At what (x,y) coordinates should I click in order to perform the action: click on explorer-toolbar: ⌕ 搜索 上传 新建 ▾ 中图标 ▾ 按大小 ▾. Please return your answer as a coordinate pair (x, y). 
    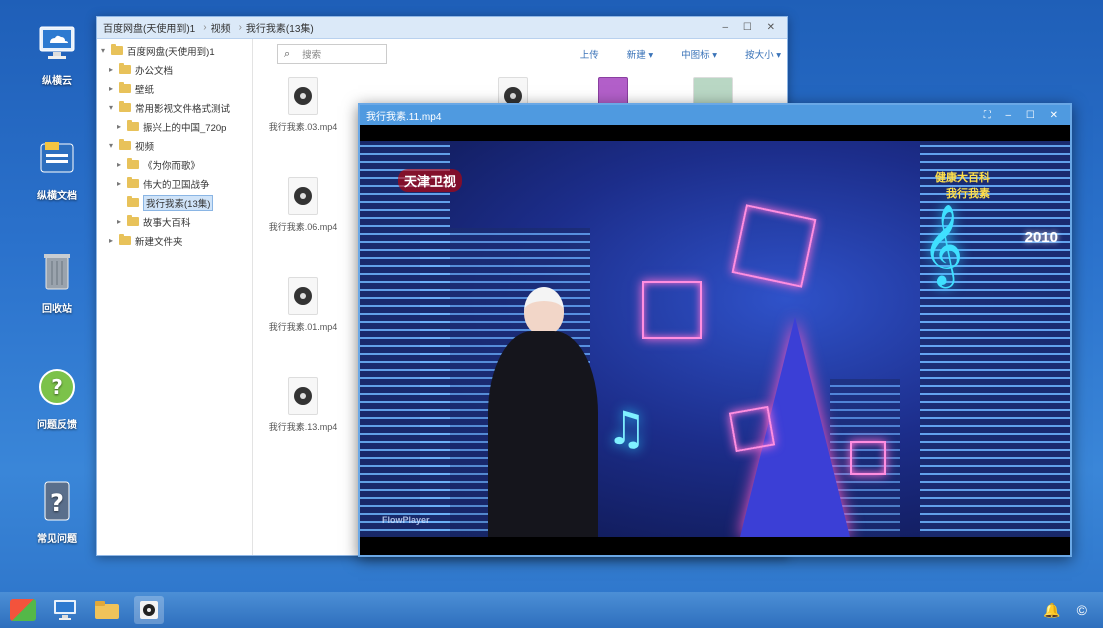
    Looking at the image, I should click on (520, 54).